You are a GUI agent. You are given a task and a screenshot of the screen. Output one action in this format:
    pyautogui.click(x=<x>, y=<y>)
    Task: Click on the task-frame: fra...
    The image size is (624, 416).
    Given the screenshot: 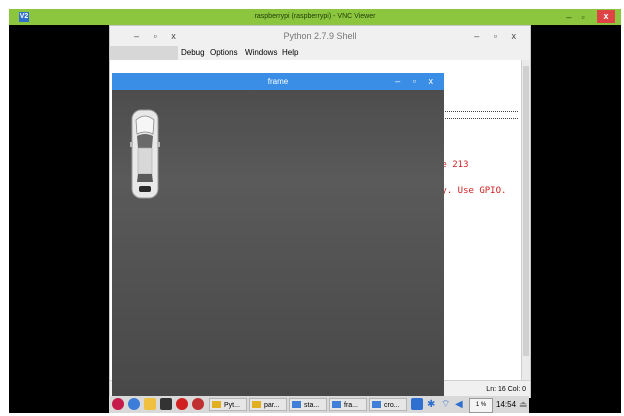 What is the action you would take?
    pyautogui.click(x=348, y=404)
    